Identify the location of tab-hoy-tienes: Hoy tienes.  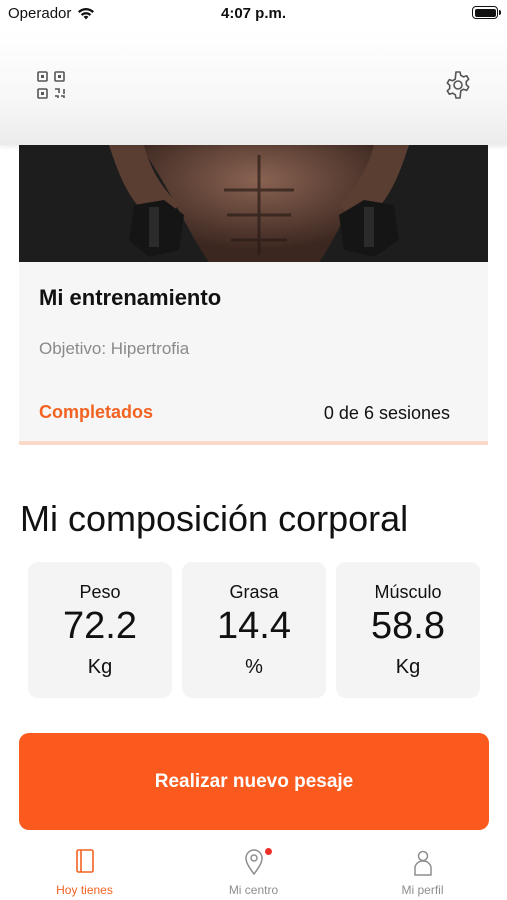
(84, 869).